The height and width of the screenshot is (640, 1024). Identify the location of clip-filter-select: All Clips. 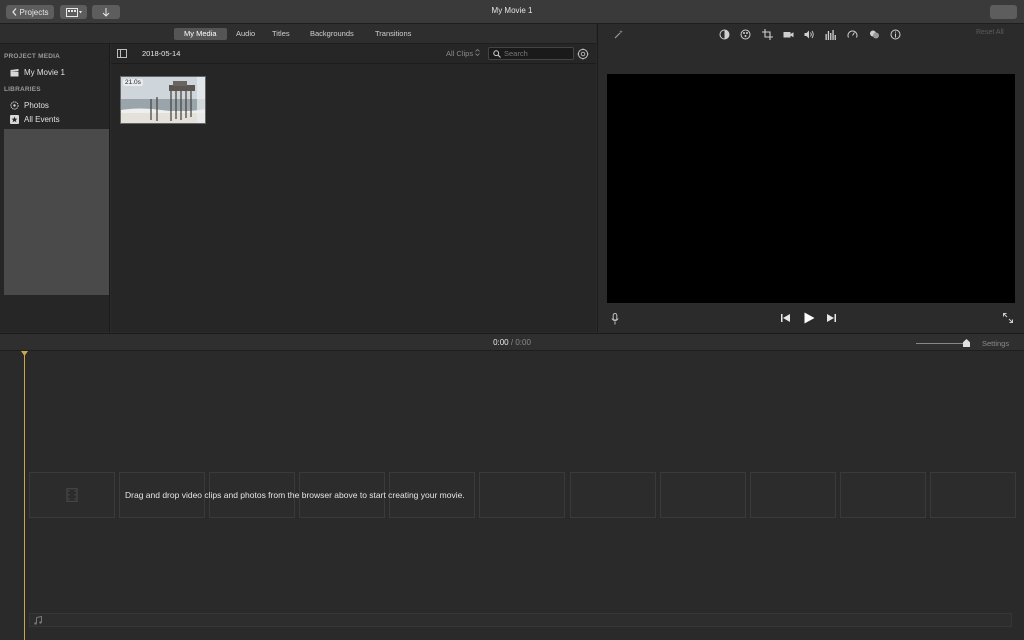
(463, 53).